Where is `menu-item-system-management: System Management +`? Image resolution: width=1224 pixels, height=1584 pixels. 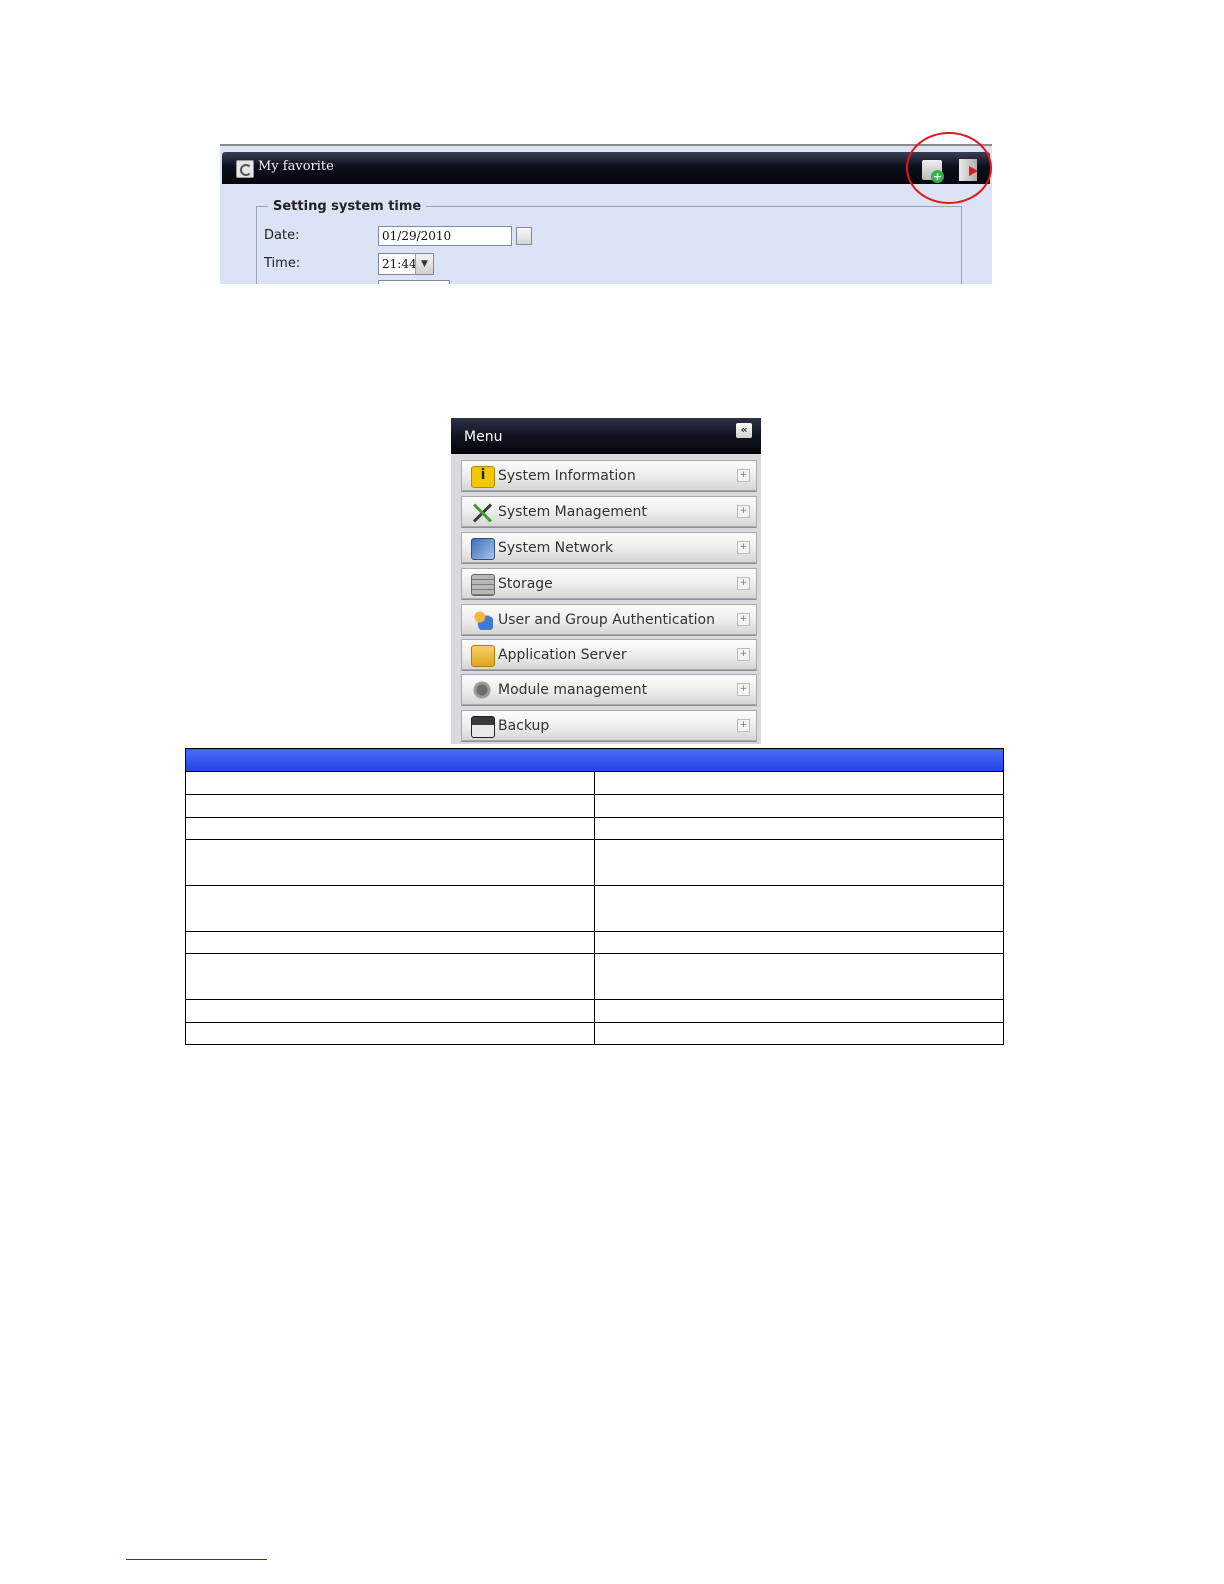 menu-item-system-management: System Management + is located at coordinates (609, 511).